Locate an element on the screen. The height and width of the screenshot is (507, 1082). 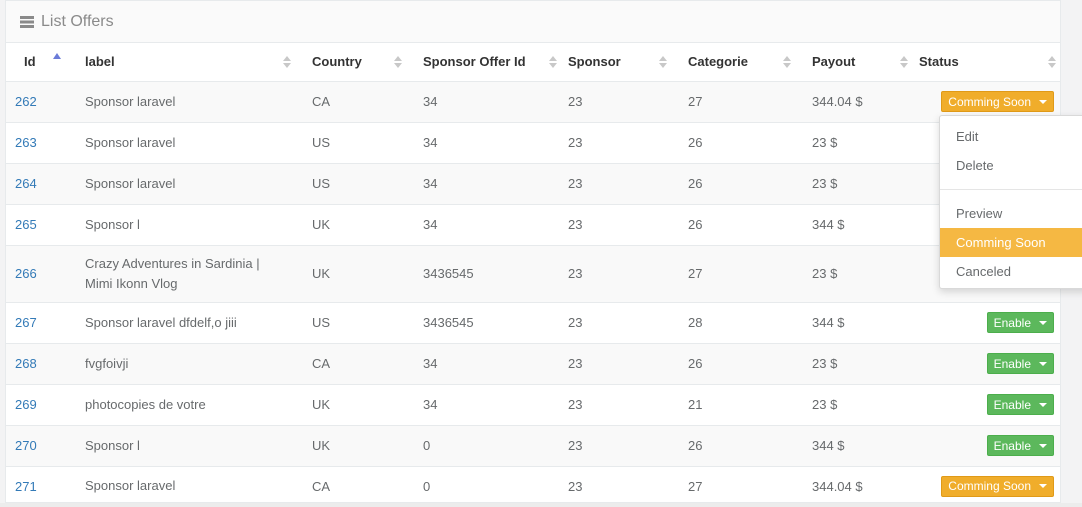
column-header-label: label is located at coordinates (186, 62).